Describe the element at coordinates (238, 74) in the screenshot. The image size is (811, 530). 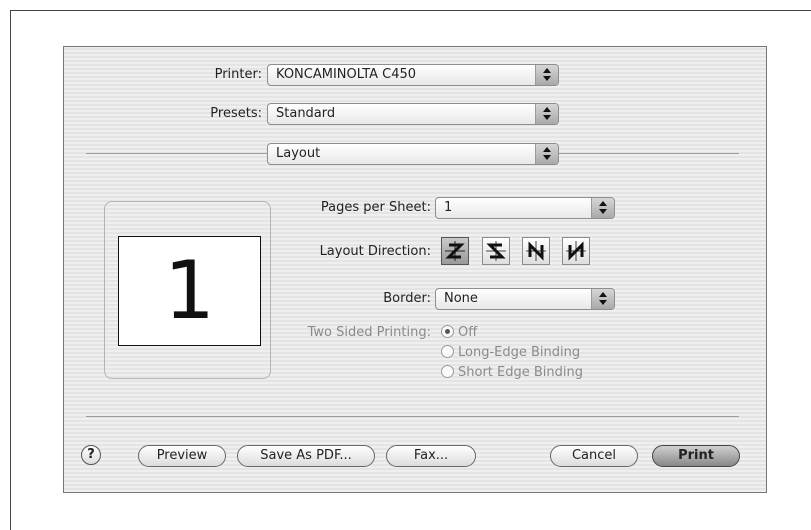
I see `printer-label: Printer:` at that location.